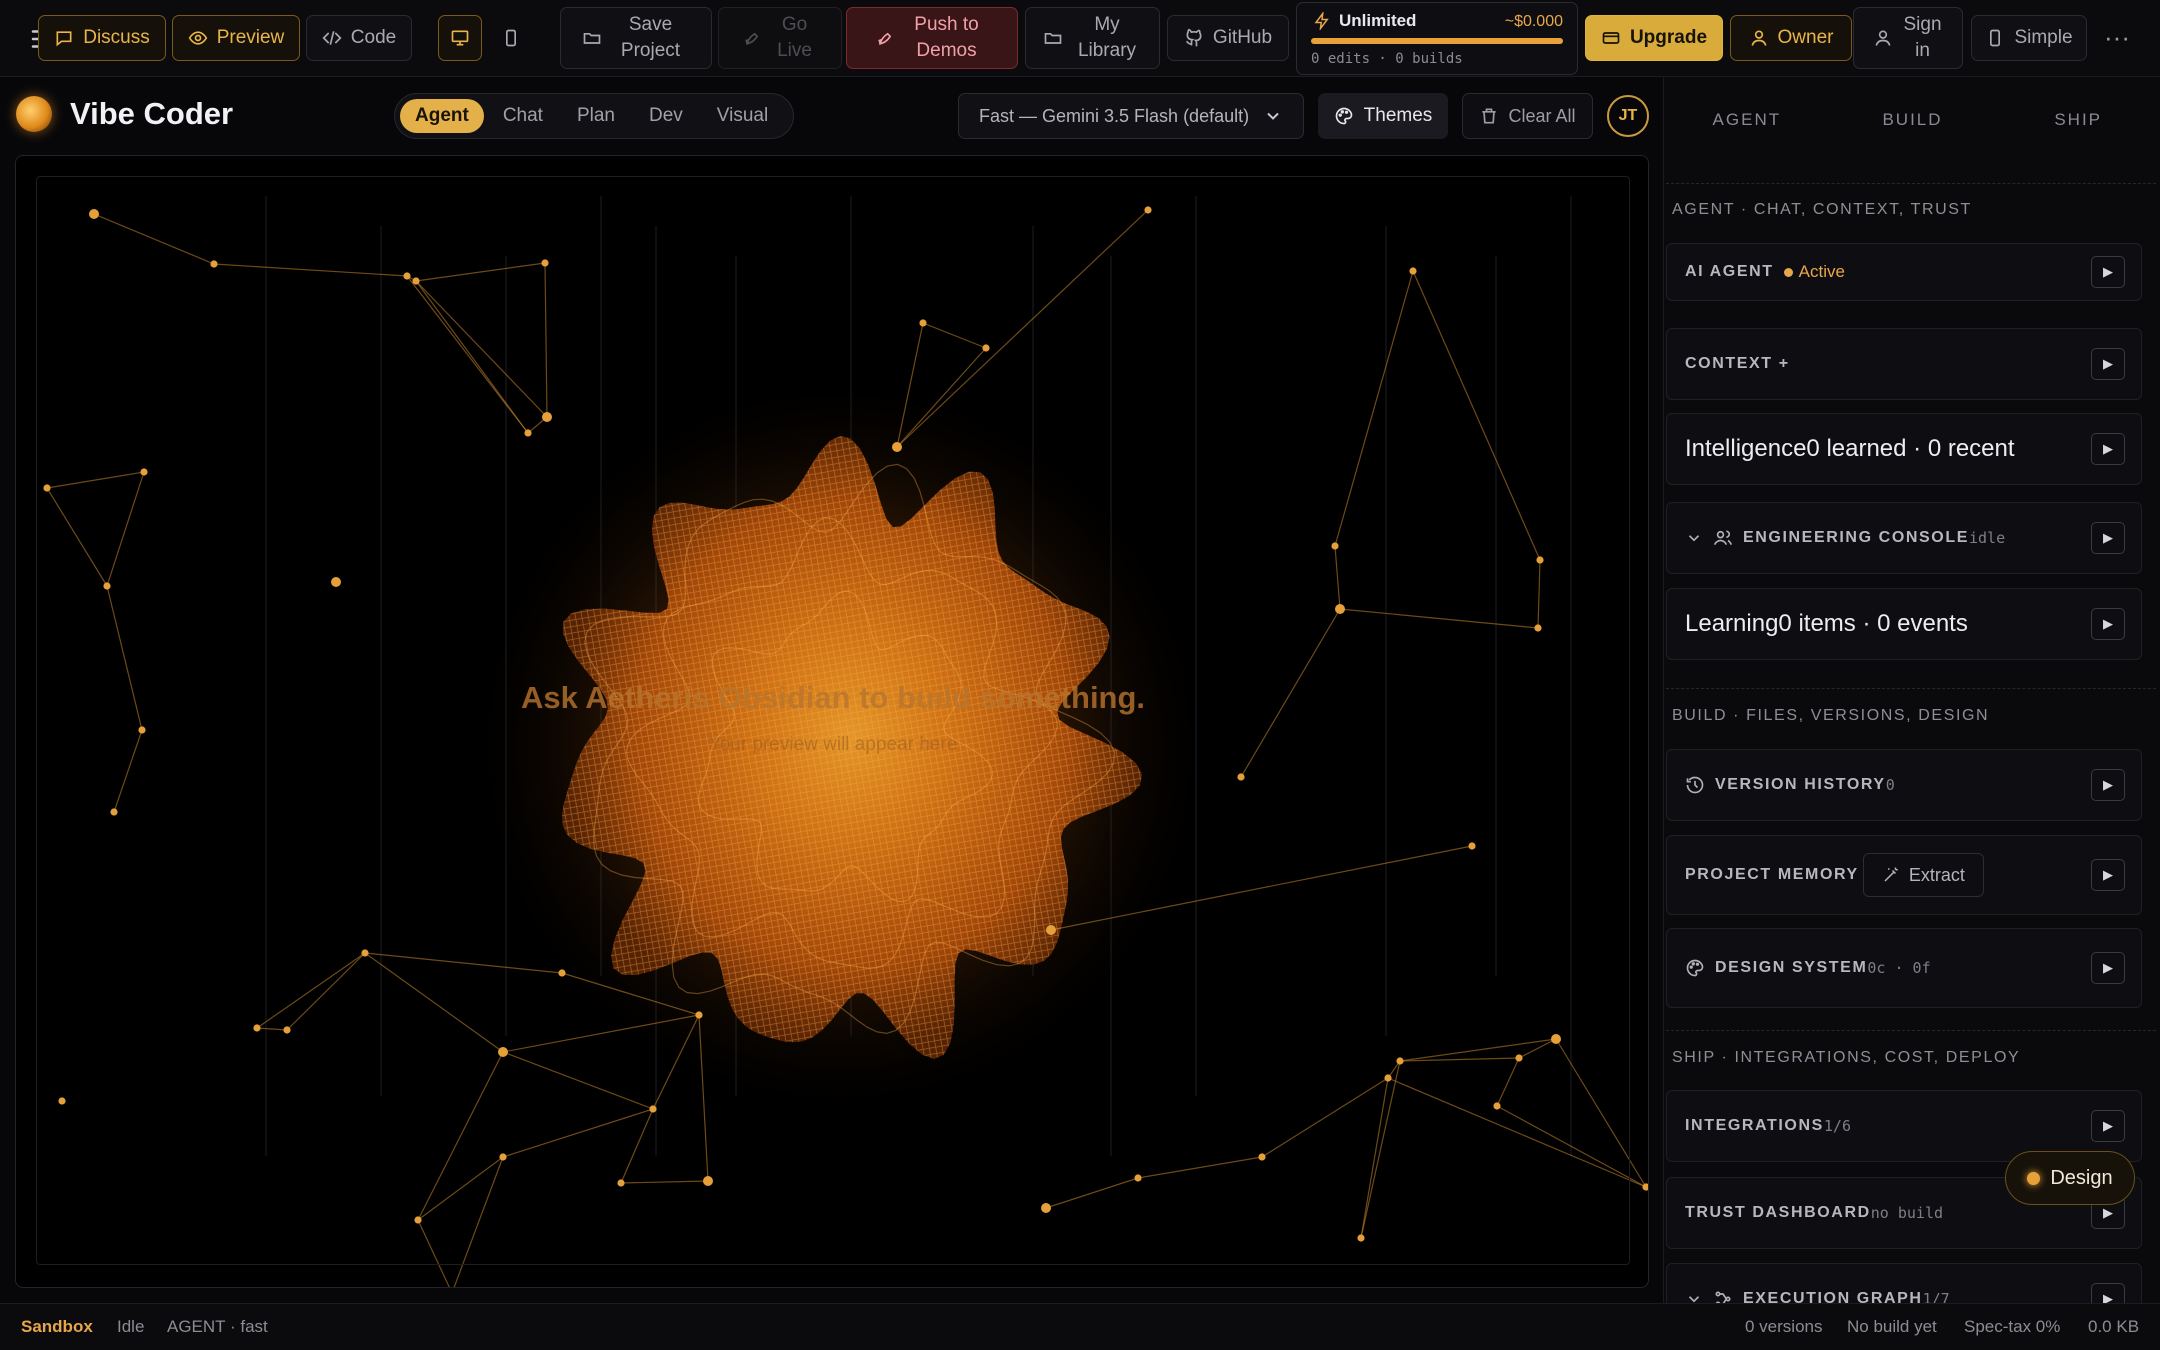  Describe the element at coordinates (1437, 41) in the screenshot. I see `usage-progress-bar` at that location.